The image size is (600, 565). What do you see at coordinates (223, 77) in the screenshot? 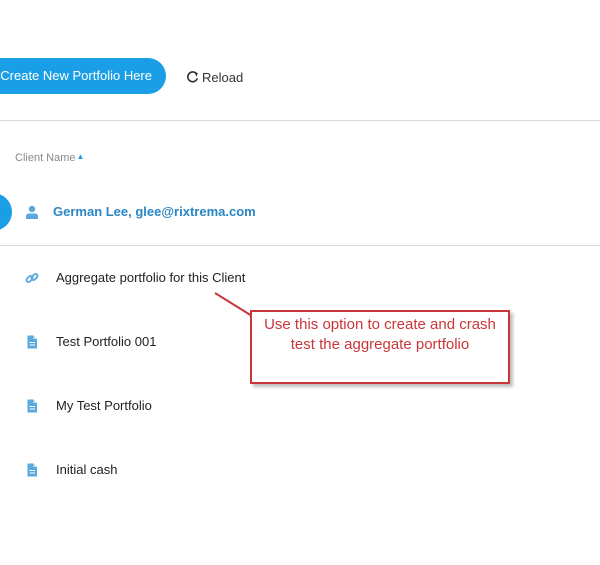
I see `reload-label: Reload` at bounding box center [223, 77].